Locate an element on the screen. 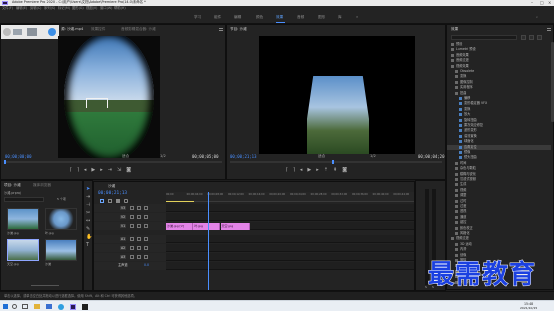 The image size is (554, 311). folder-icon is located at coordinates (17, 32).